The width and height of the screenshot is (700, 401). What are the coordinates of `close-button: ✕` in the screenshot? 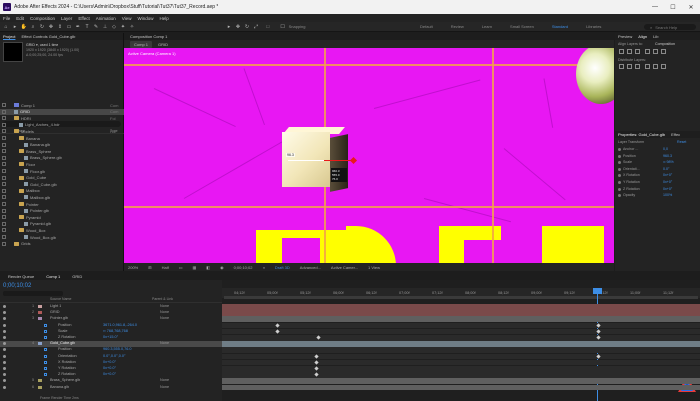 It's located at (691, 7).